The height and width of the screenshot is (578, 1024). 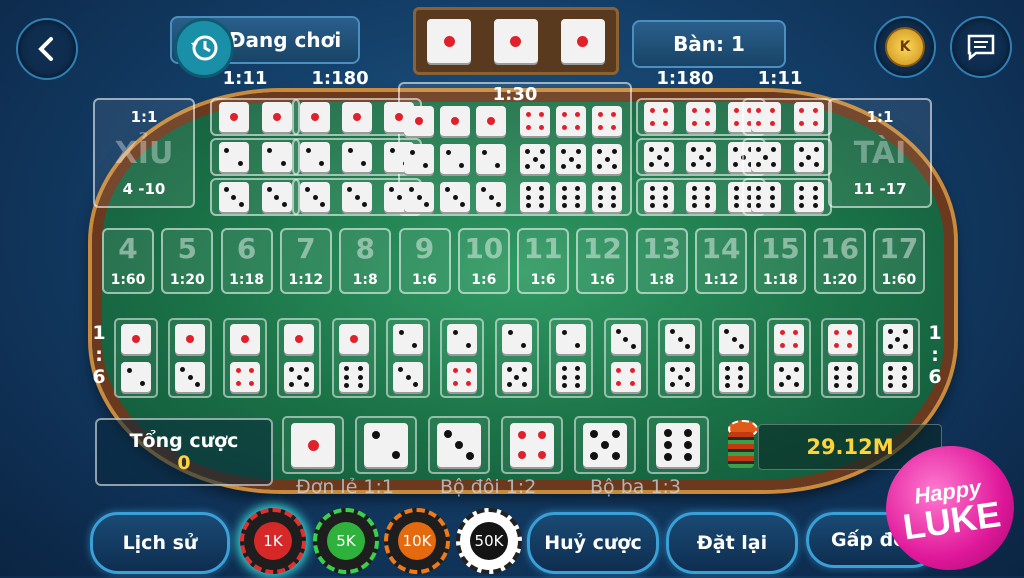 What do you see at coordinates (273, 541) in the screenshot?
I see `chip-1k: 1K` at bounding box center [273, 541].